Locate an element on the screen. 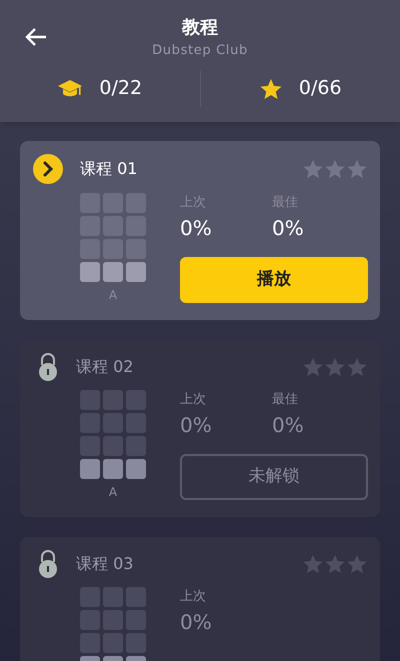  back-arrow-icon is located at coordinates (36, 37).